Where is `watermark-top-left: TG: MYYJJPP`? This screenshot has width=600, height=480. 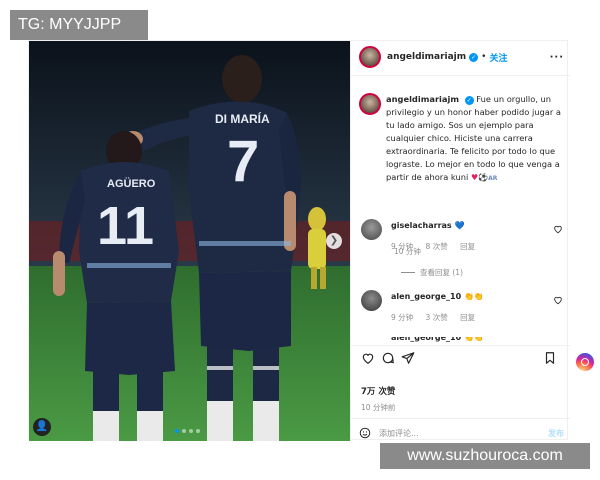
watermark-top-left: TG: MYYJJPP is located at coordinates (79, 25).